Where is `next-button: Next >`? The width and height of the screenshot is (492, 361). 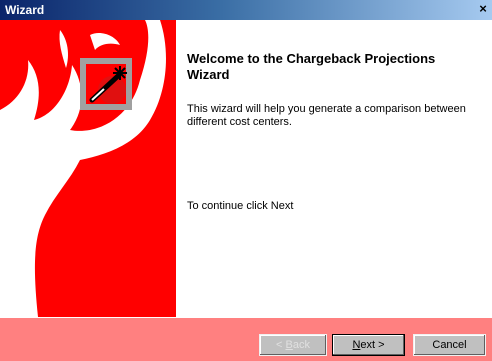
next-button: Next > is located at coordinates (368, 345).